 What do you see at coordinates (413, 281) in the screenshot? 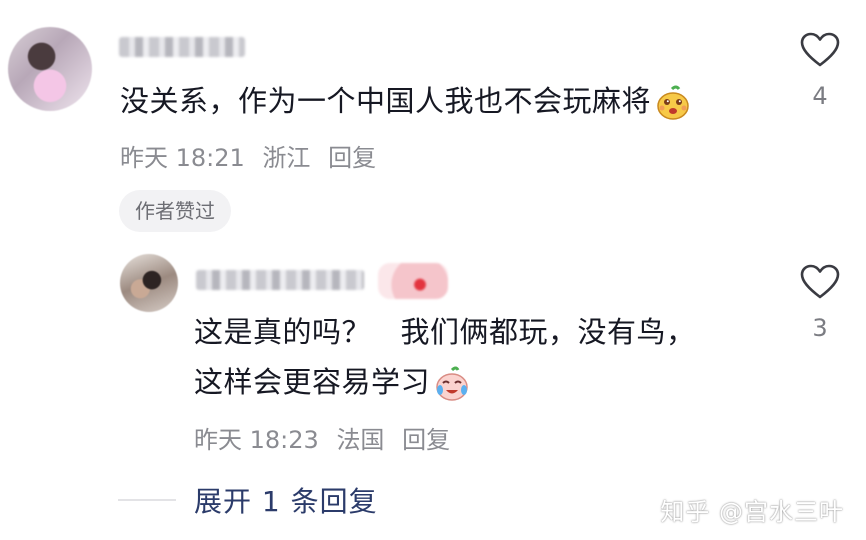
I see `user-badge-blurred` at bounding box center [413, 281].